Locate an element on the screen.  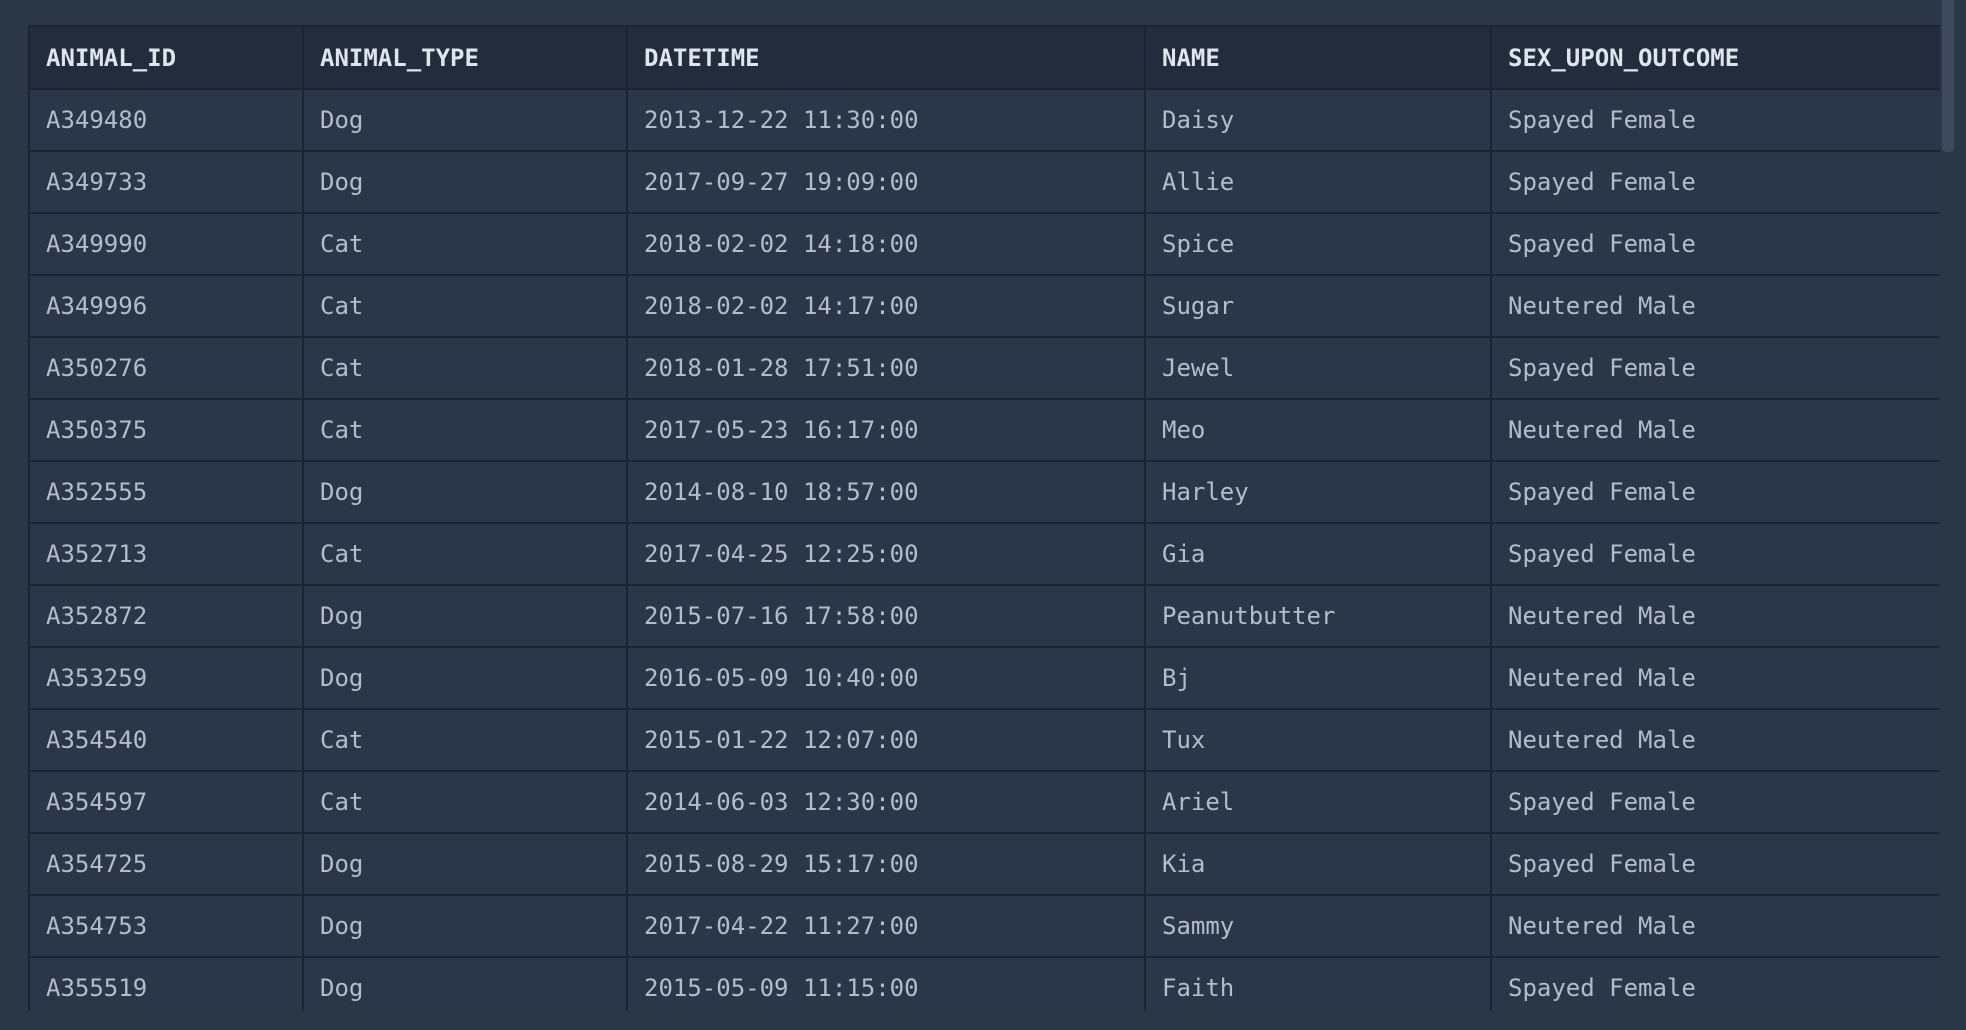
column-header-name: NAME is located at coordinates (1318, 57).